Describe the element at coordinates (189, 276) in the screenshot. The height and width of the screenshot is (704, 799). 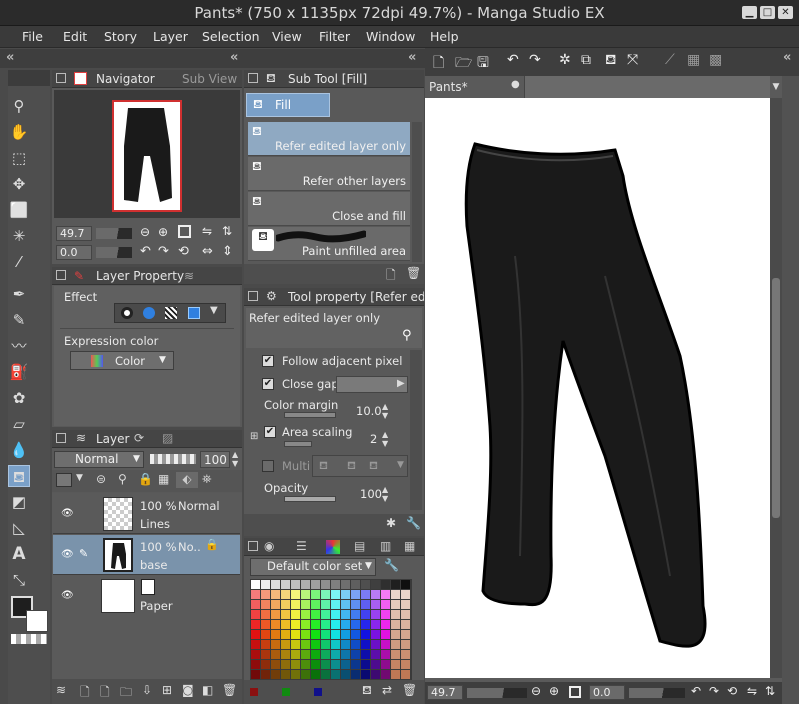
I see `tab-extra-icon: ≋` at that location.